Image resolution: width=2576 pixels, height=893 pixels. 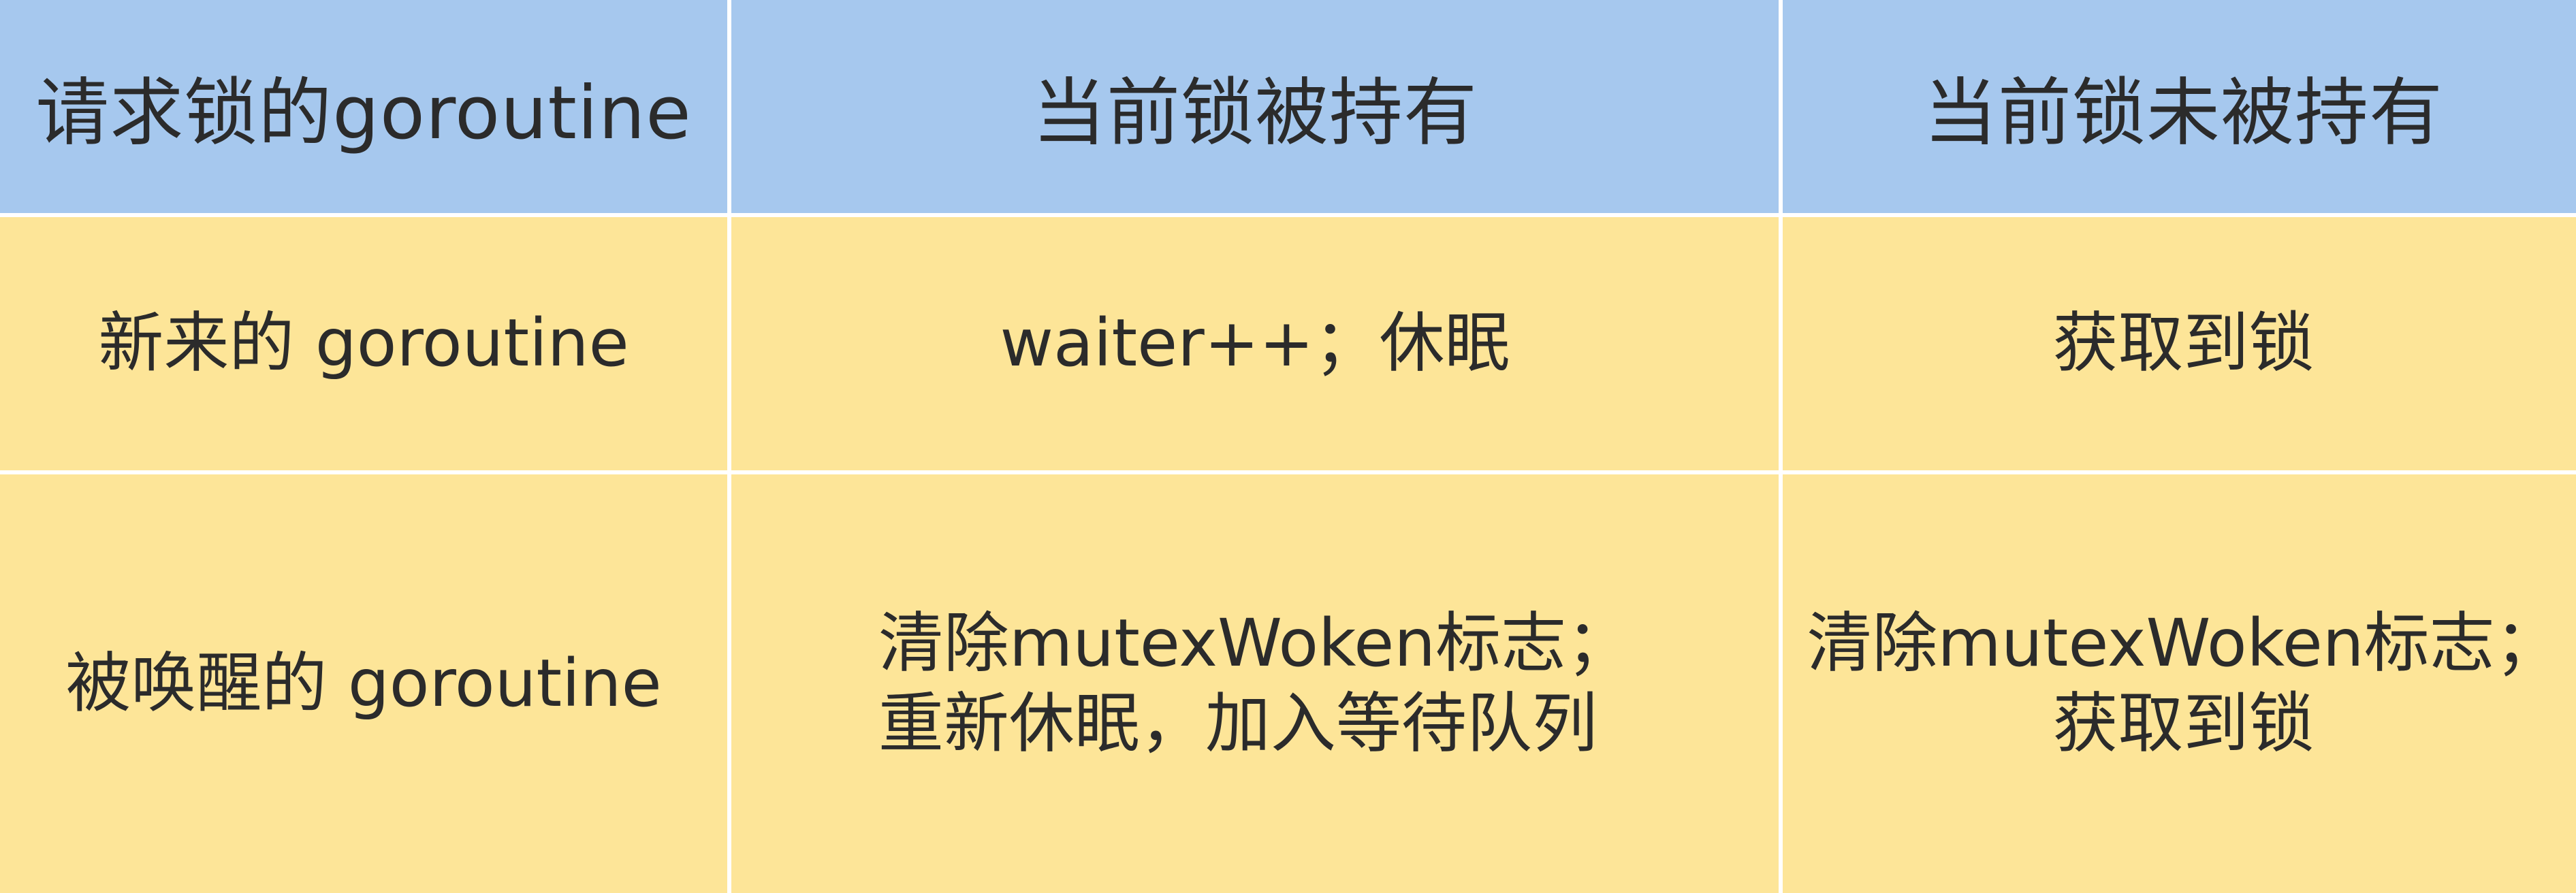 What do you see at coordinates (1237, 723) in the screenshot?
I see `woken-goroutine-lock-held-line-2: 重新休眠，加入等待队列` at bounding box center [1237, 723].